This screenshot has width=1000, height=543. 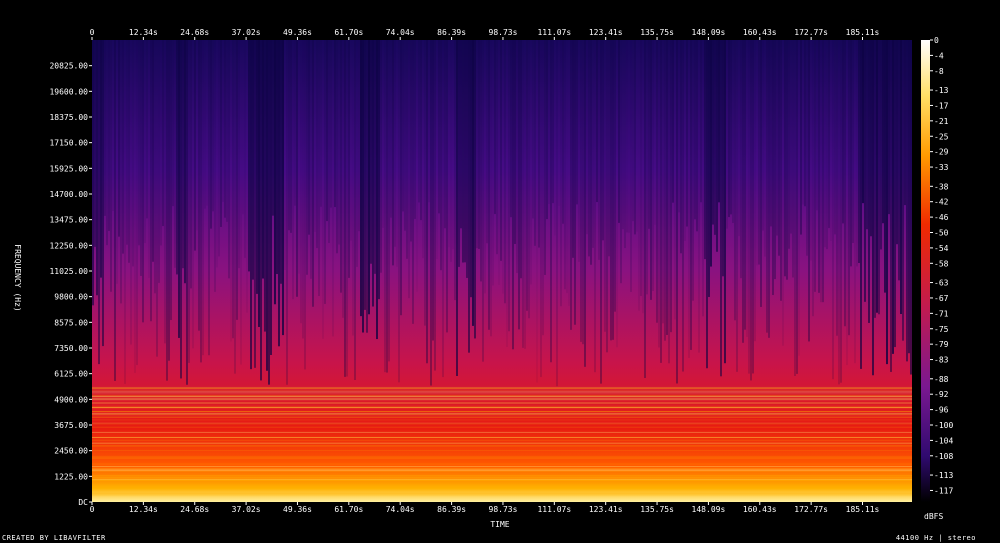 What do you see at coordinates (943, 440) in the screenshot?
I see `colorbar-tick-label: -104` at bounding box center [943, 440].